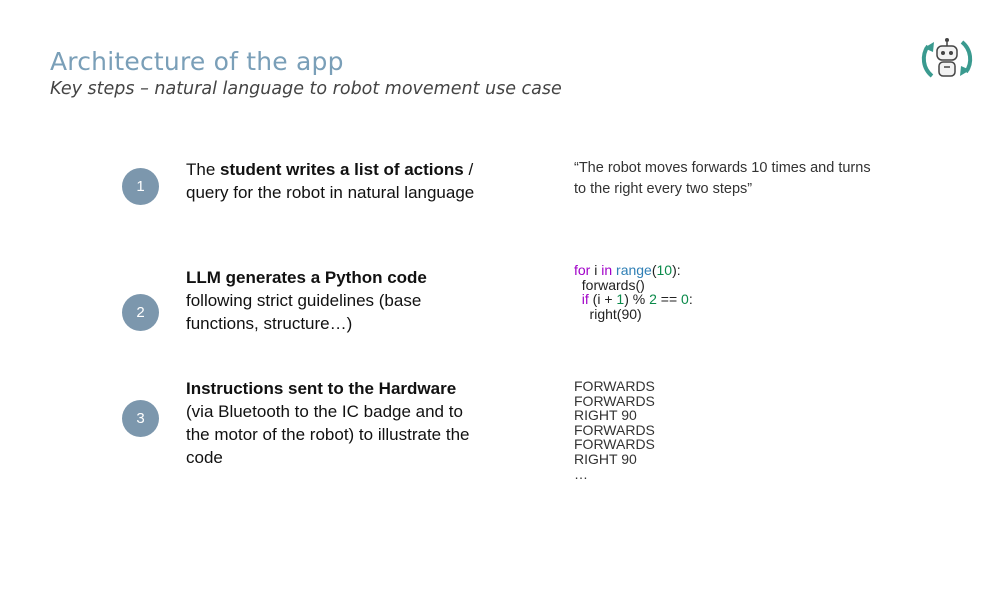 This screenshot has height=591, width=1000. I want to click on code-line-4: right(90), so click(608, 313).